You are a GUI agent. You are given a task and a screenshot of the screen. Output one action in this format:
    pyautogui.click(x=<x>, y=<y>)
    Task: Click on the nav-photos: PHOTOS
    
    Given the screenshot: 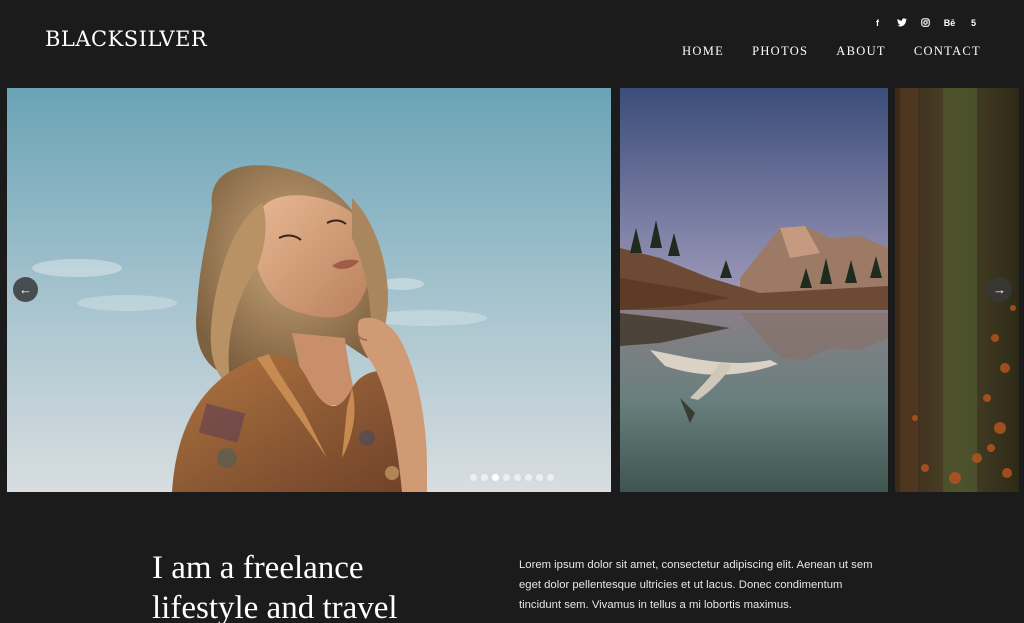 What is the action you would take?
    pyautogui.click(x=780, y=51)
    